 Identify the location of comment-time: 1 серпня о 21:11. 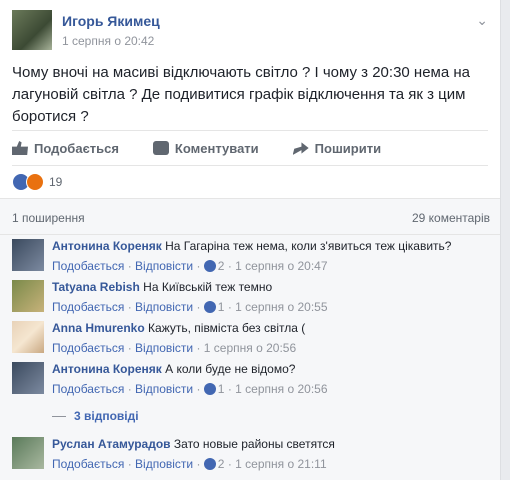
(280, 464).